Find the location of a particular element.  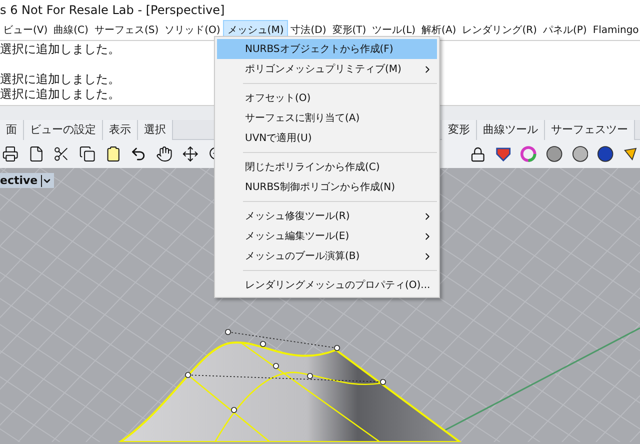

menu-bar-item: サーフェス(S) is located at coordinates (126, 30).